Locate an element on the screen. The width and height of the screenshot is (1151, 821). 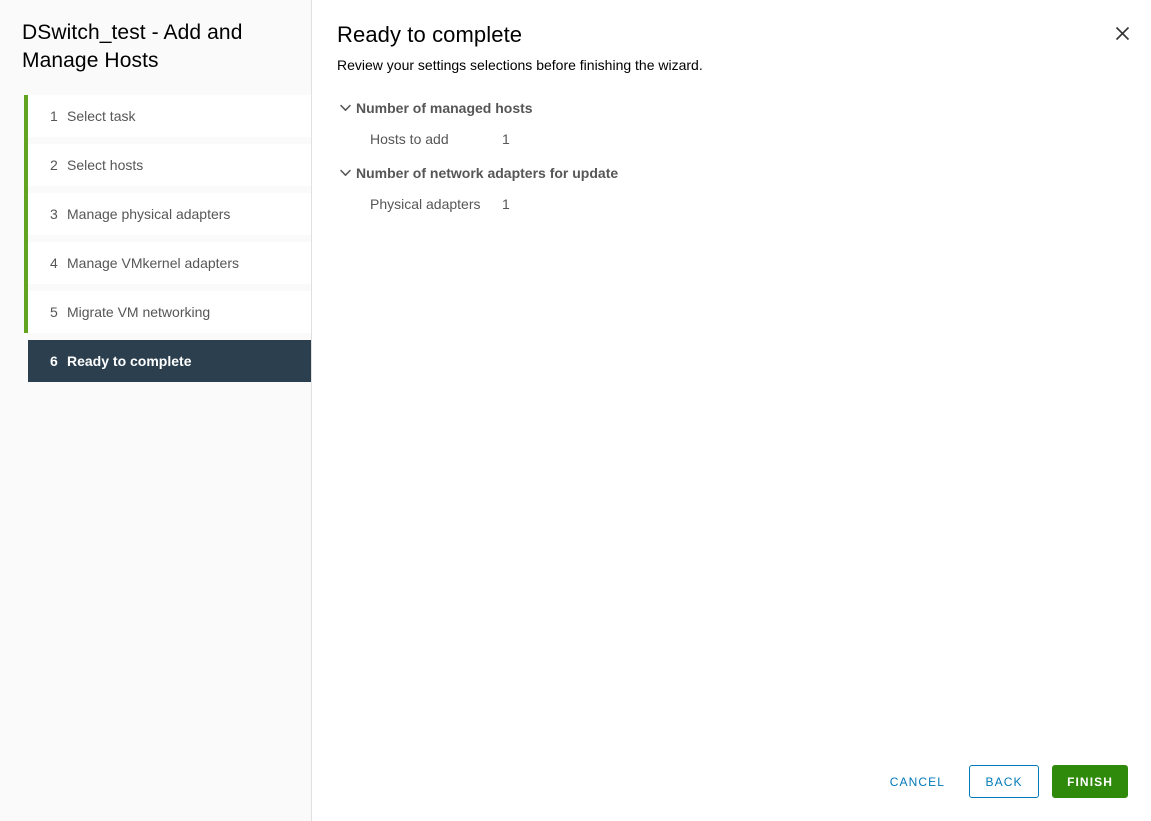
wizard-footer: CANCEL BACK FINISH is located at coordinates (1003, 781).